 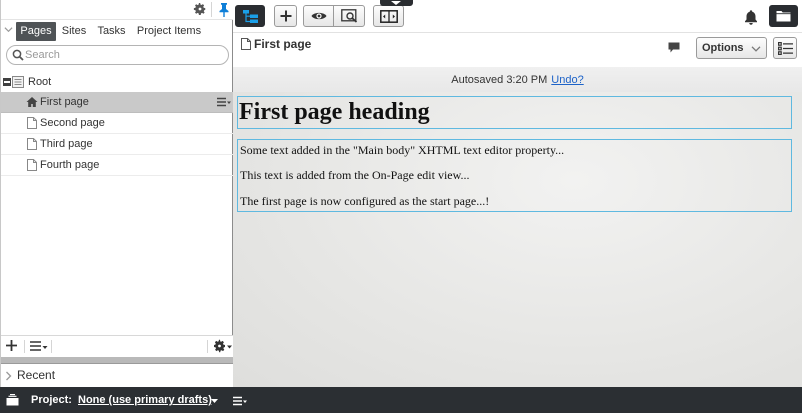 What do you see at coordinates (117, 10) in the screenshot?
I see `navigation-pane-header` at bounding box center [117, 10].